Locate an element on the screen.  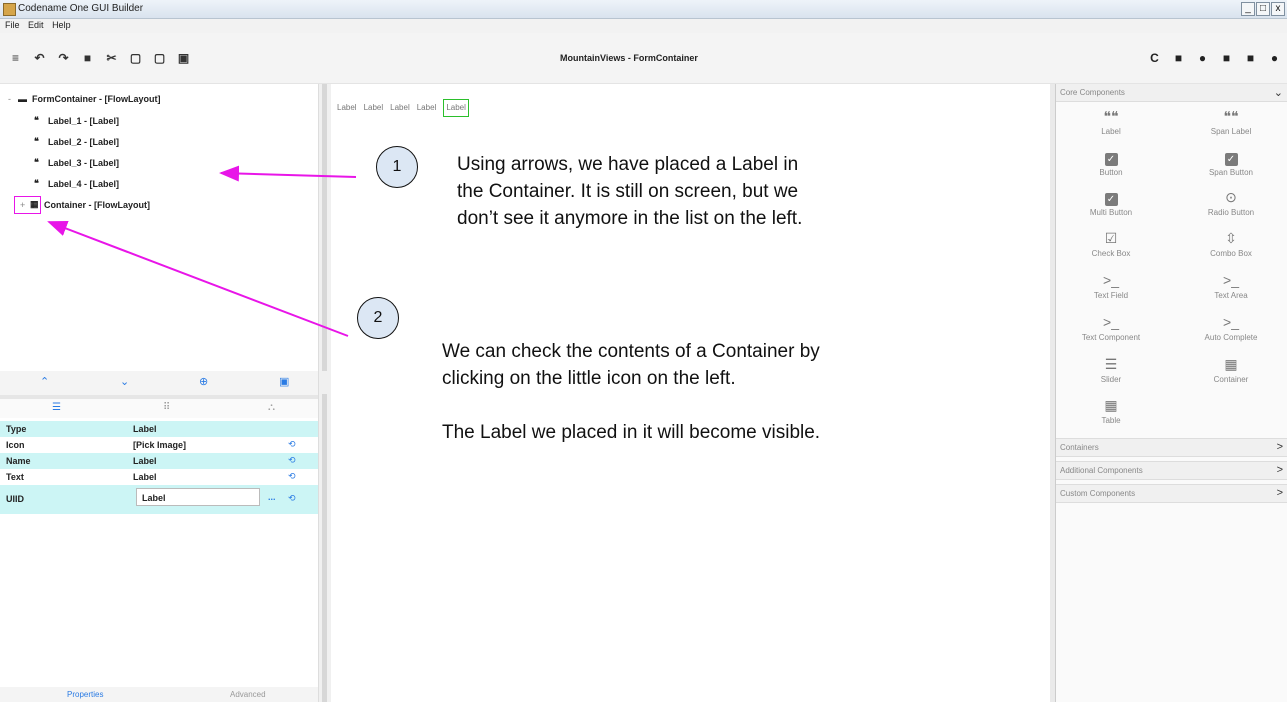
tree-node-form: - ▬ FormContainer - [FlowLayout] is located at coordinates (84, 99).